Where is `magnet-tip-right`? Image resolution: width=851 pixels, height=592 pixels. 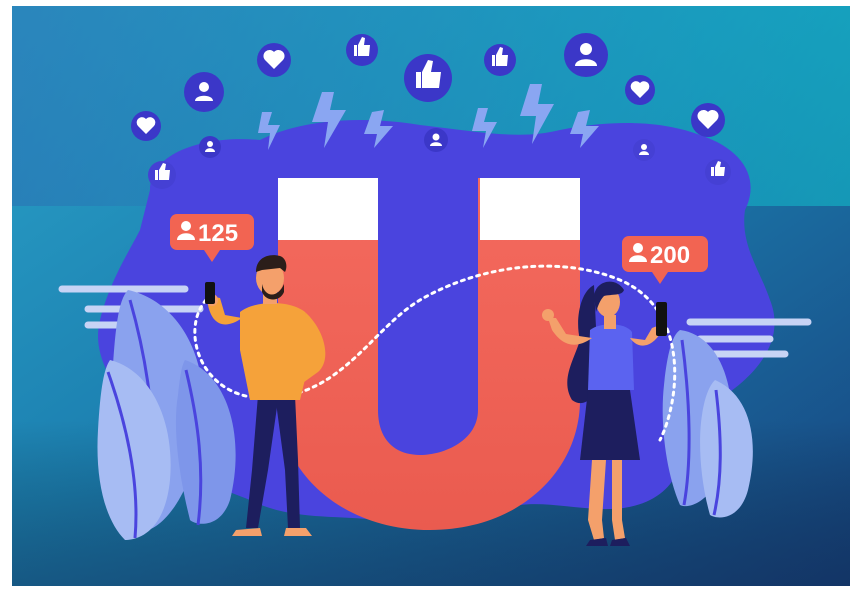
magnet-tip-right is located at coordinates (530, 209).